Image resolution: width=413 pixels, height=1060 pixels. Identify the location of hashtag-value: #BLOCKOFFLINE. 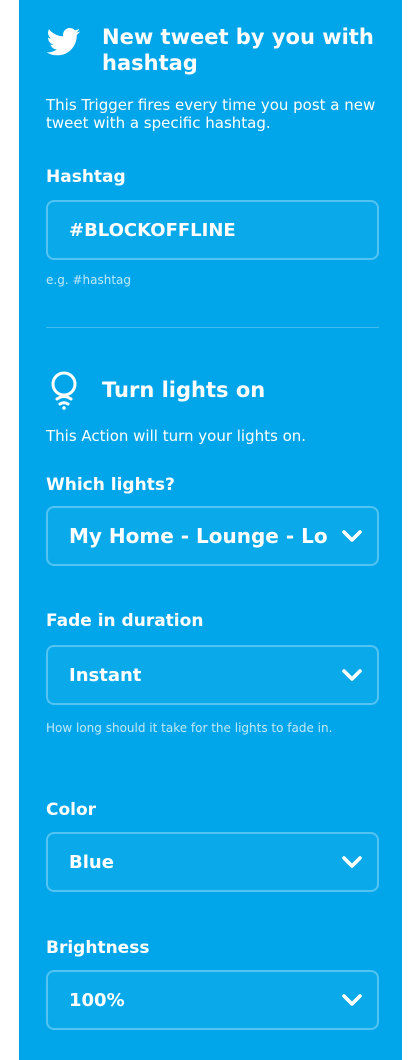
(152, 230).